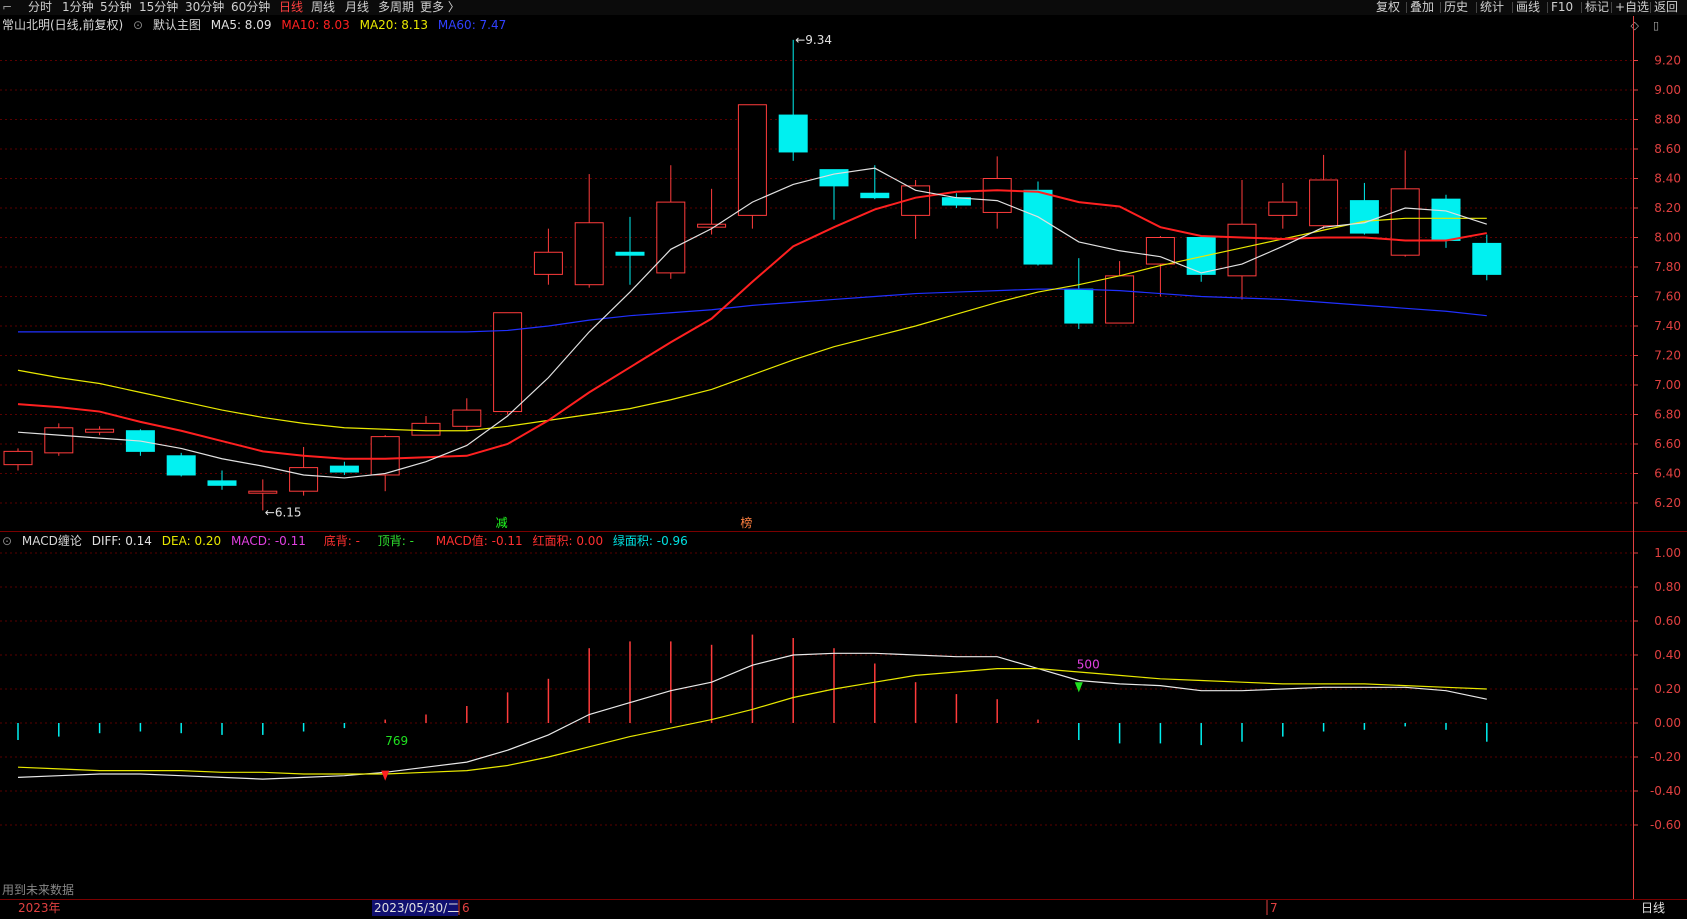  I want to click on price-tick-label: 7.00, so click(1667, 385).